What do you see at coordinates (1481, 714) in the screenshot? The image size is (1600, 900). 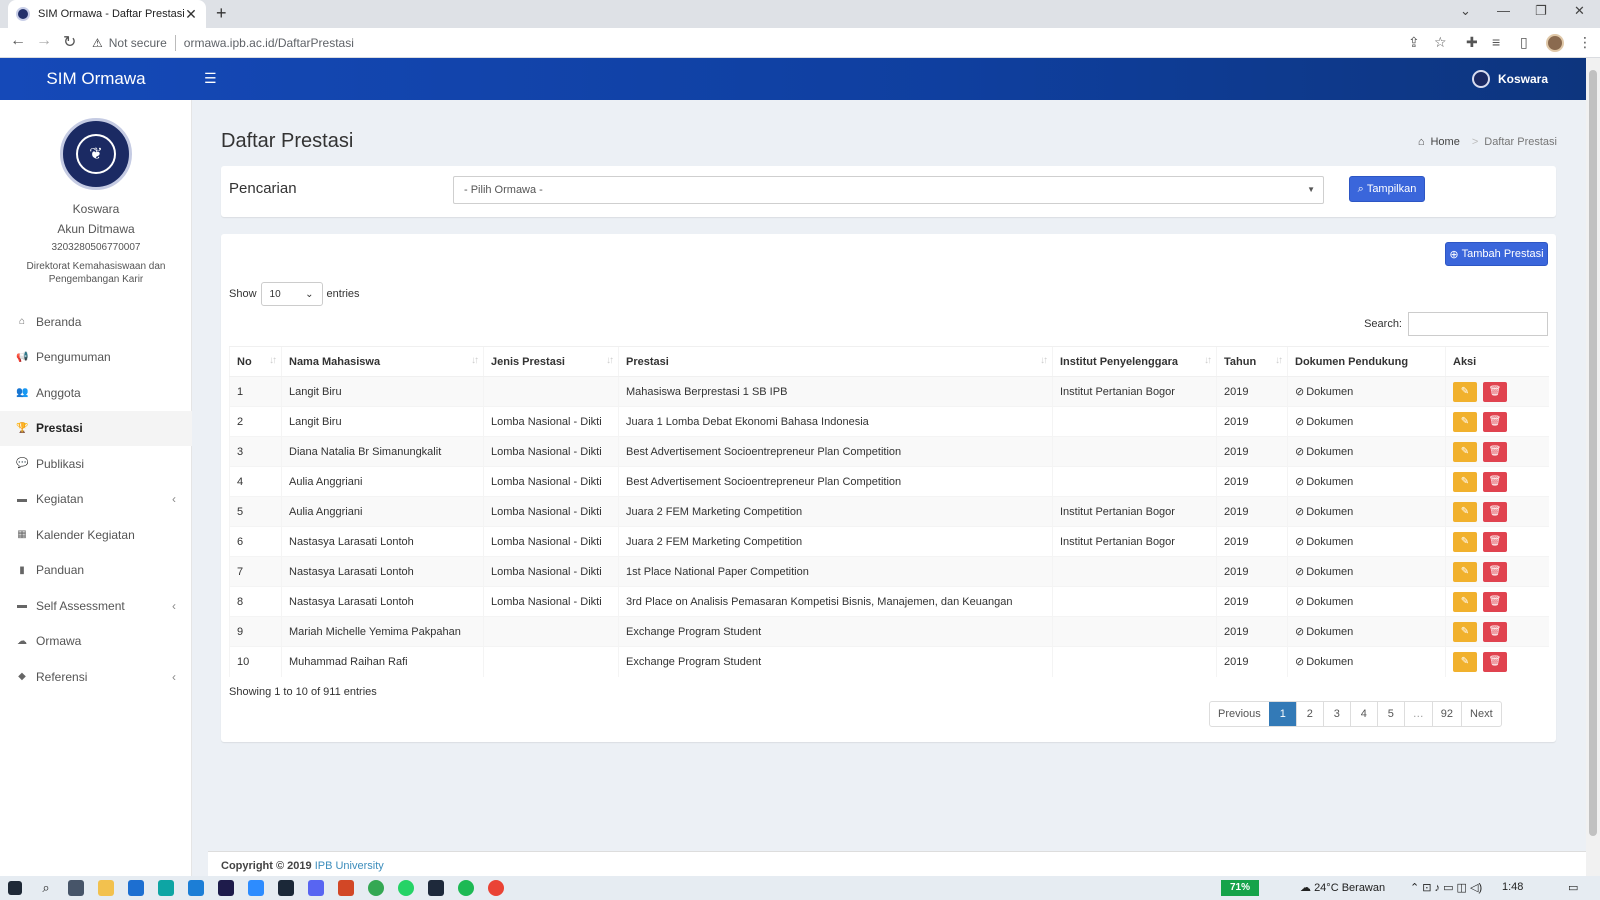 I see `pagination-next: Next` at bounding box center [1481, 714].